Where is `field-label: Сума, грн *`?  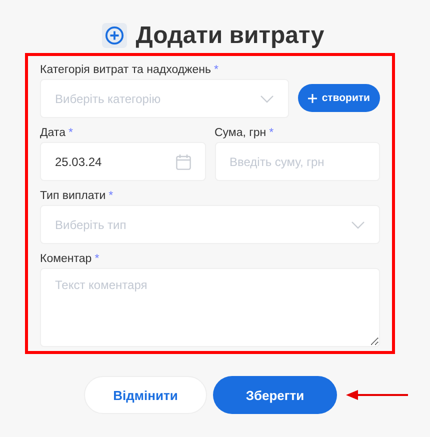 field-label: Сума, грн * is located at coordinates (244, 133).